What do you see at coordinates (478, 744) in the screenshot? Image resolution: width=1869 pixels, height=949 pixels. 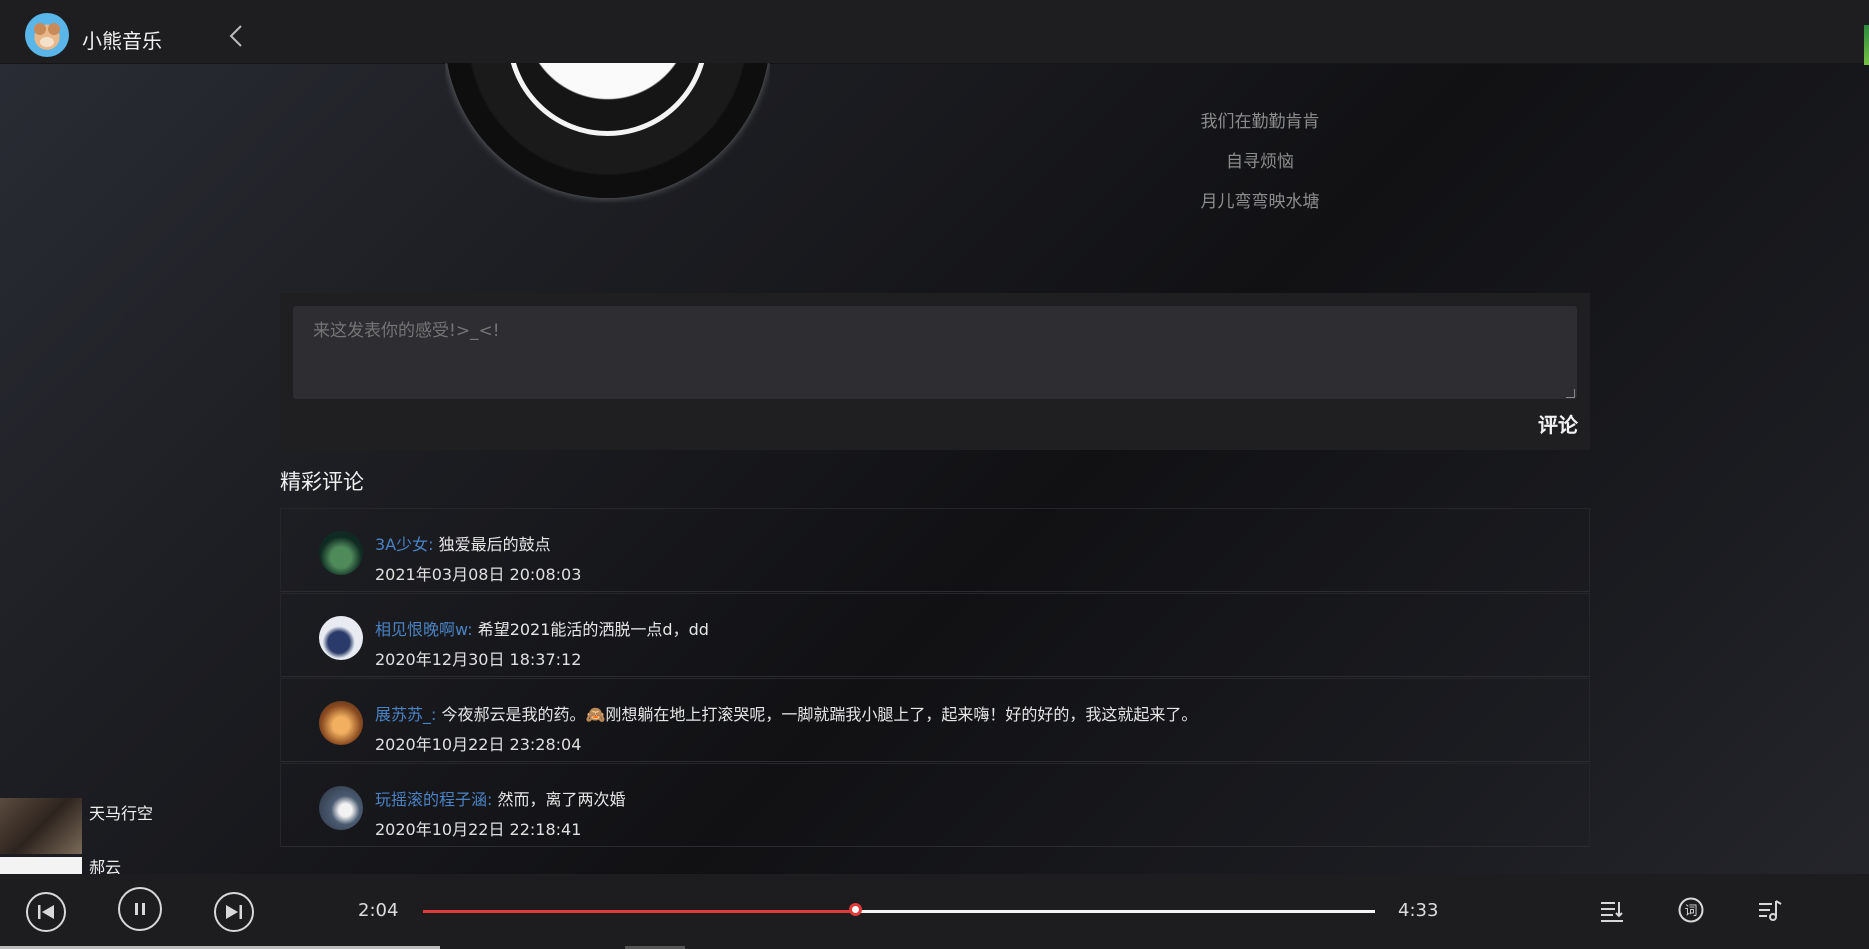 I see `comment-timestamp: 2020年10月22日 23:28:04` at bounding box center [478, 744].